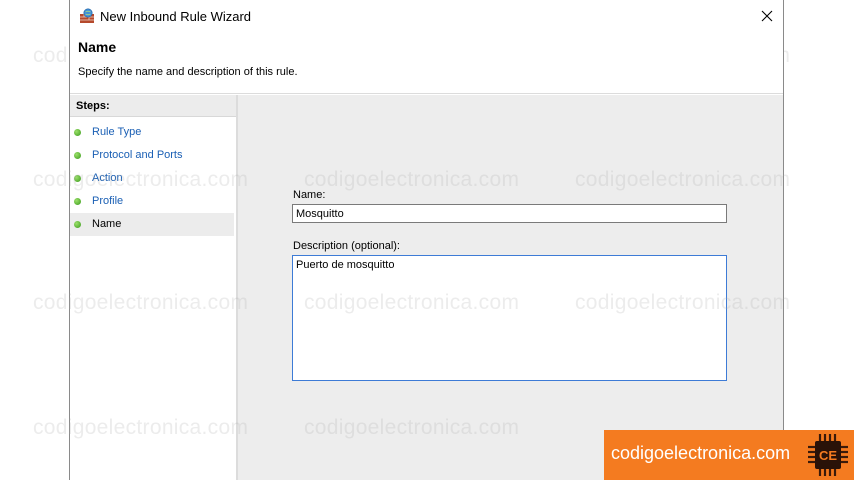 The height and width of the screenshot is (480, 854). I want to click on step-current-icon, so click(77, 224).